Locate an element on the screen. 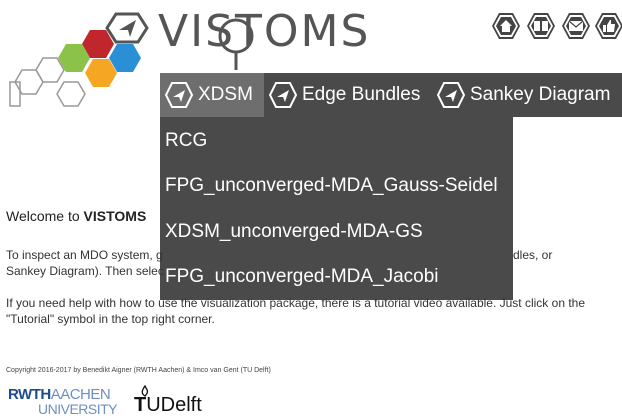 This screenshot has width=622, height=419. tutorial-button is located at coordinates (541, 26).